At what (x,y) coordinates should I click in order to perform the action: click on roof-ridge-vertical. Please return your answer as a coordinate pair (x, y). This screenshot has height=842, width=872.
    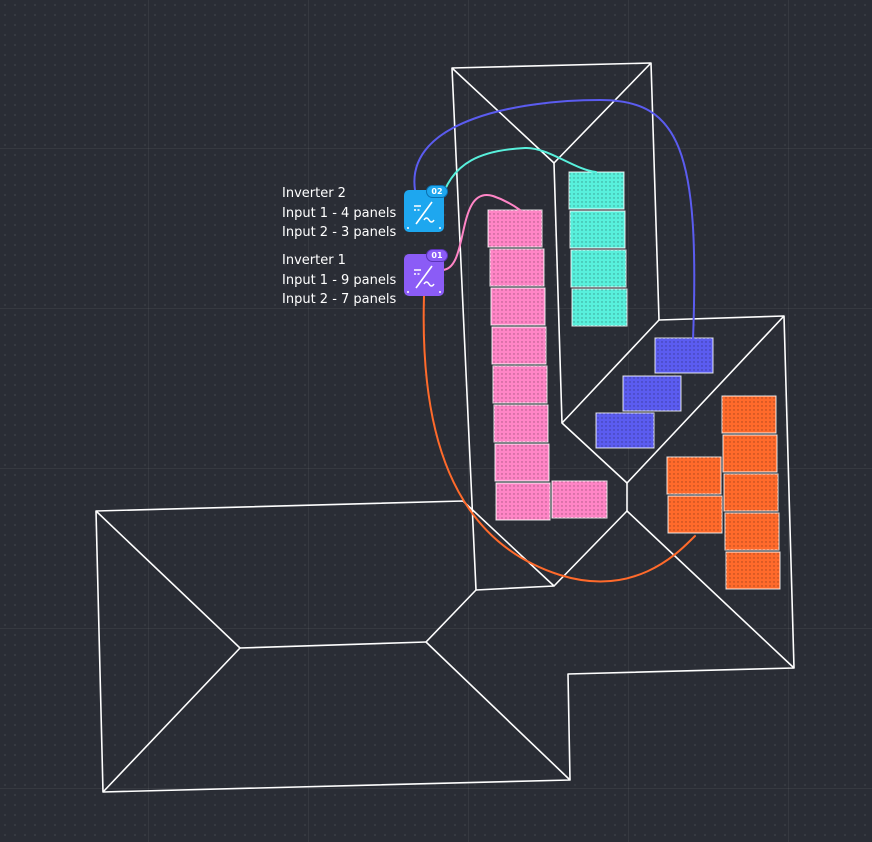
    Looking at the image, I should click on (558, 293).